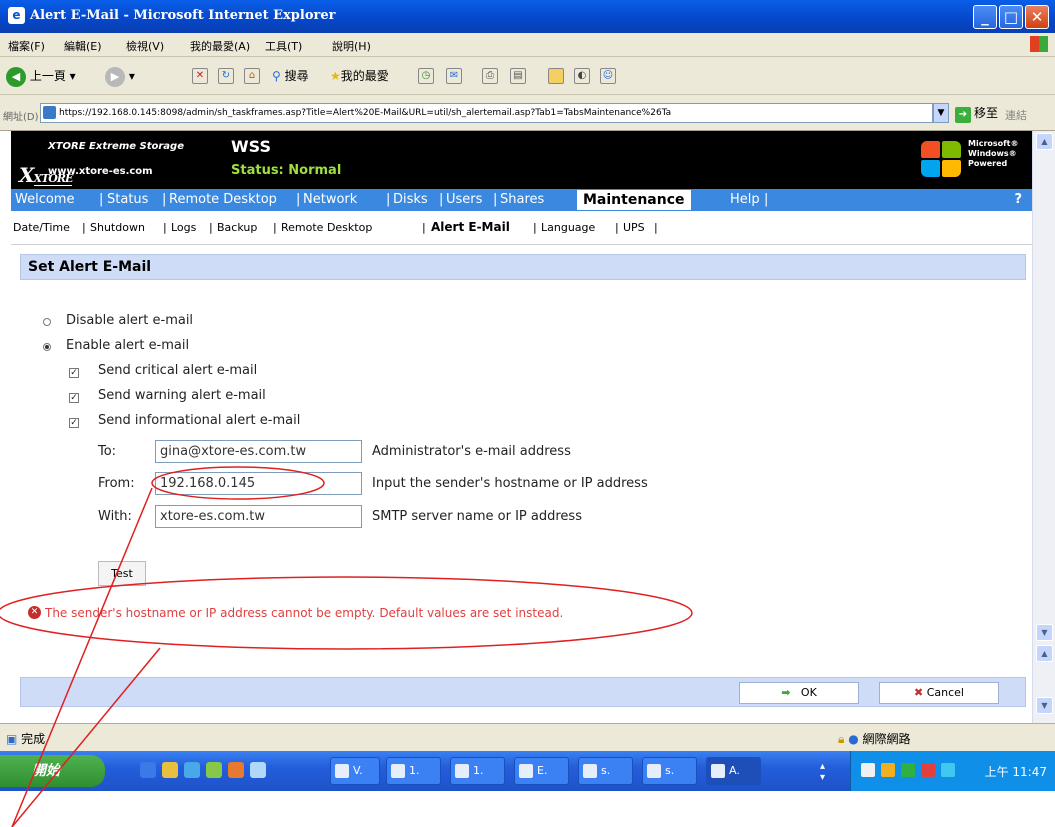 Image resolution: width=1055 pixels, height=827 pixels. Describe the element at coordinates (1011, 17) in the screenshot. I see `maximize-button: □` at that location.